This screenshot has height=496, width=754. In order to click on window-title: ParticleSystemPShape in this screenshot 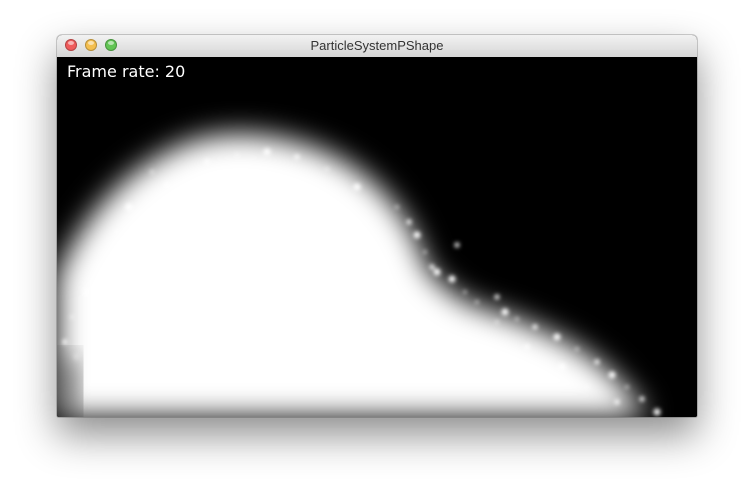, I will do `click(377, 45)`.